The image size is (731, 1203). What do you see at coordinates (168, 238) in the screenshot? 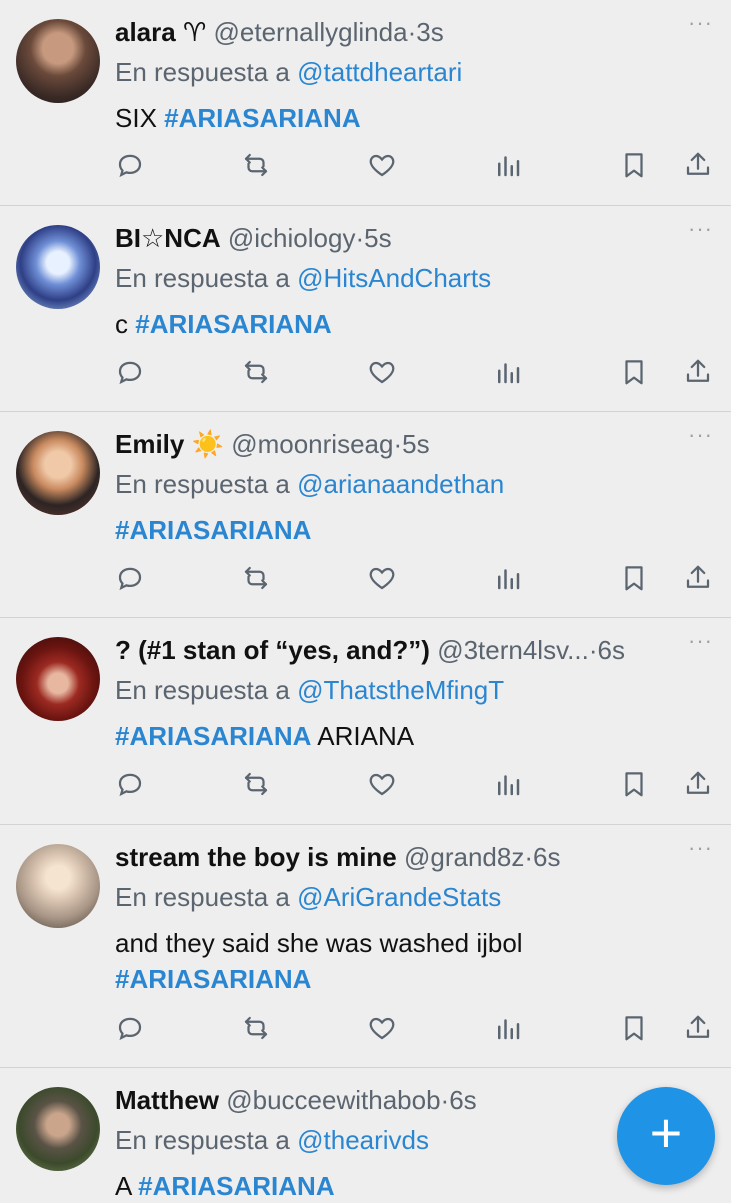
I see `display-name: BI☆NCA` at bounding box center [168, 238].